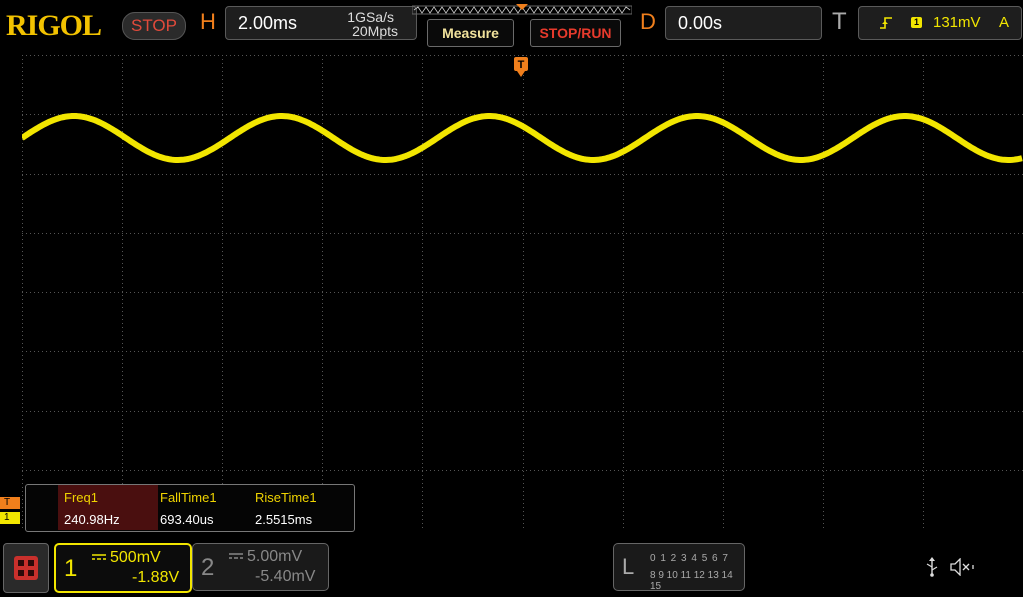 The image size is (1023, 597). What do you see at coordinates (932, 567) in the screenshot?
I see `usb-icon` at bounding box center [932, 567].